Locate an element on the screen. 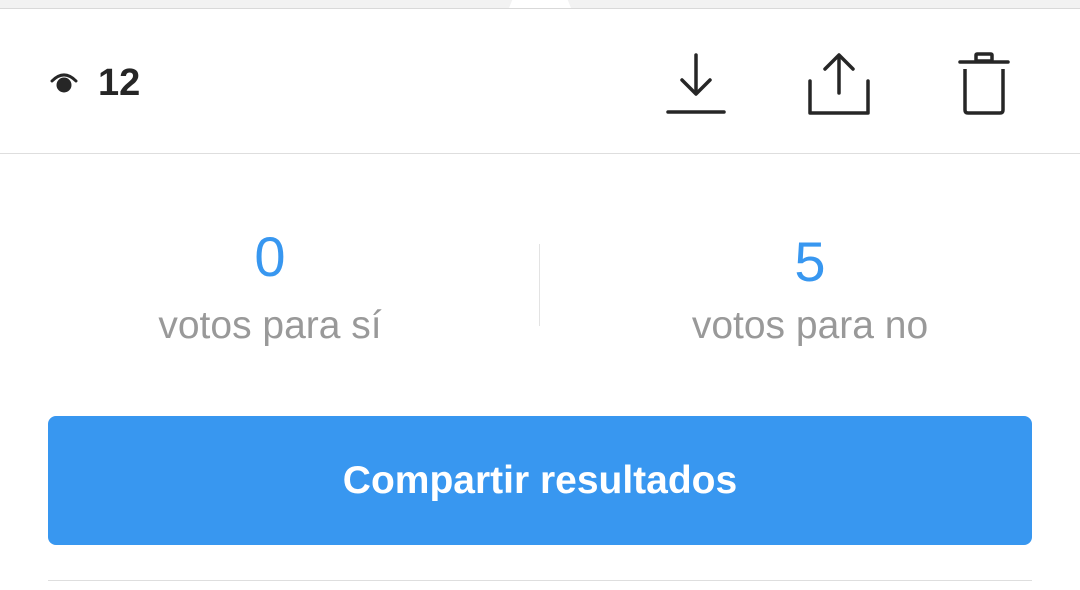  view-count-value: 12 is located at coordinates (119, 82).